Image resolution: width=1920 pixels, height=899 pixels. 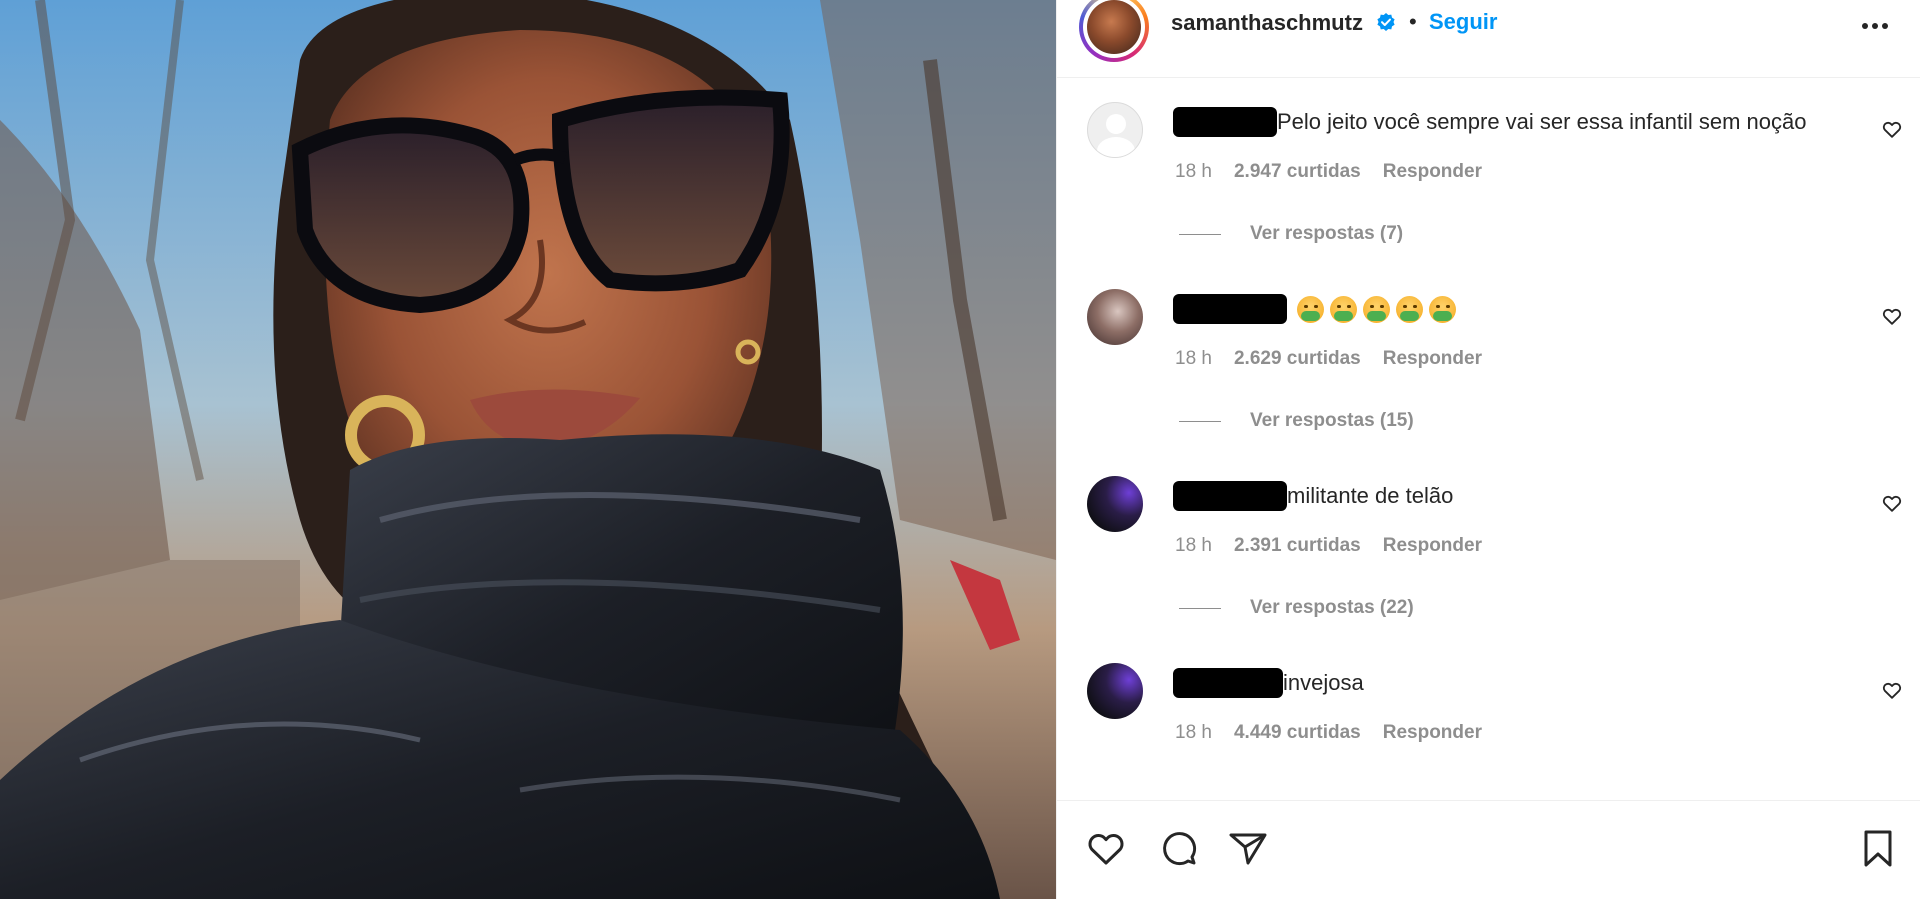 I want to click on follow-button: Seguir, so click(x=1463, y=22).